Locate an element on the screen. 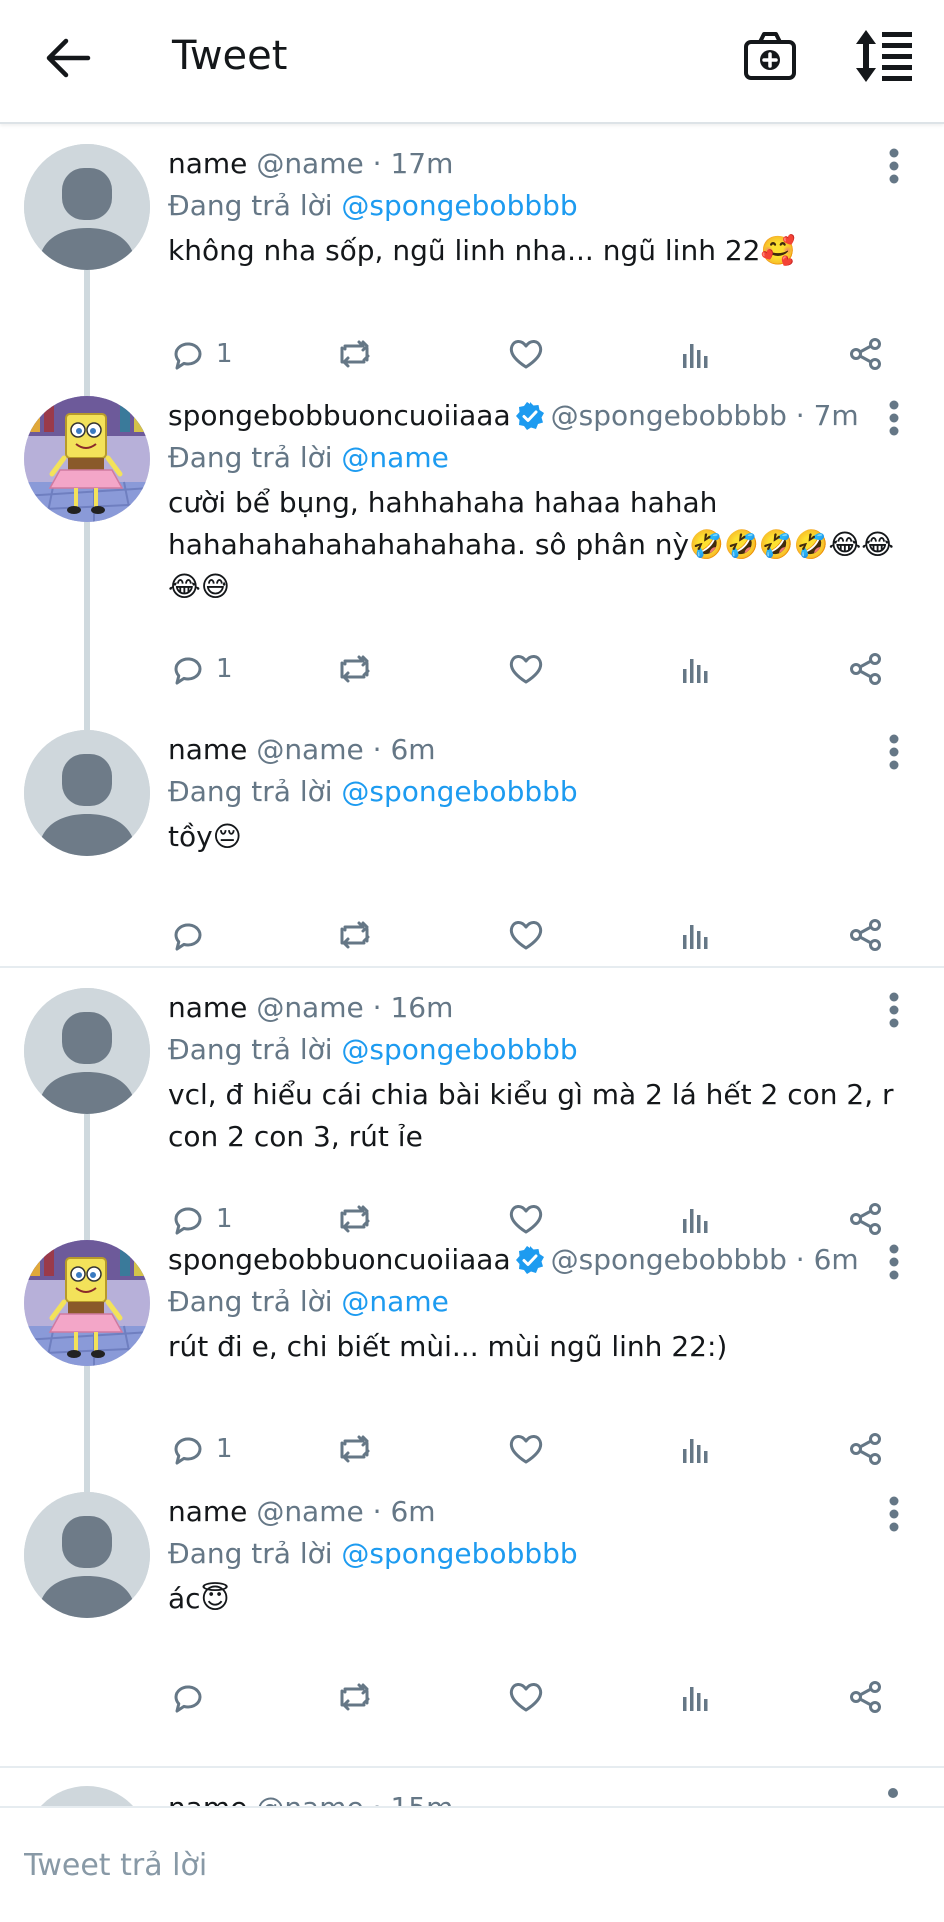 The image size is (944, 1922). arrow-left-icon is located at coordinates (68, 58).